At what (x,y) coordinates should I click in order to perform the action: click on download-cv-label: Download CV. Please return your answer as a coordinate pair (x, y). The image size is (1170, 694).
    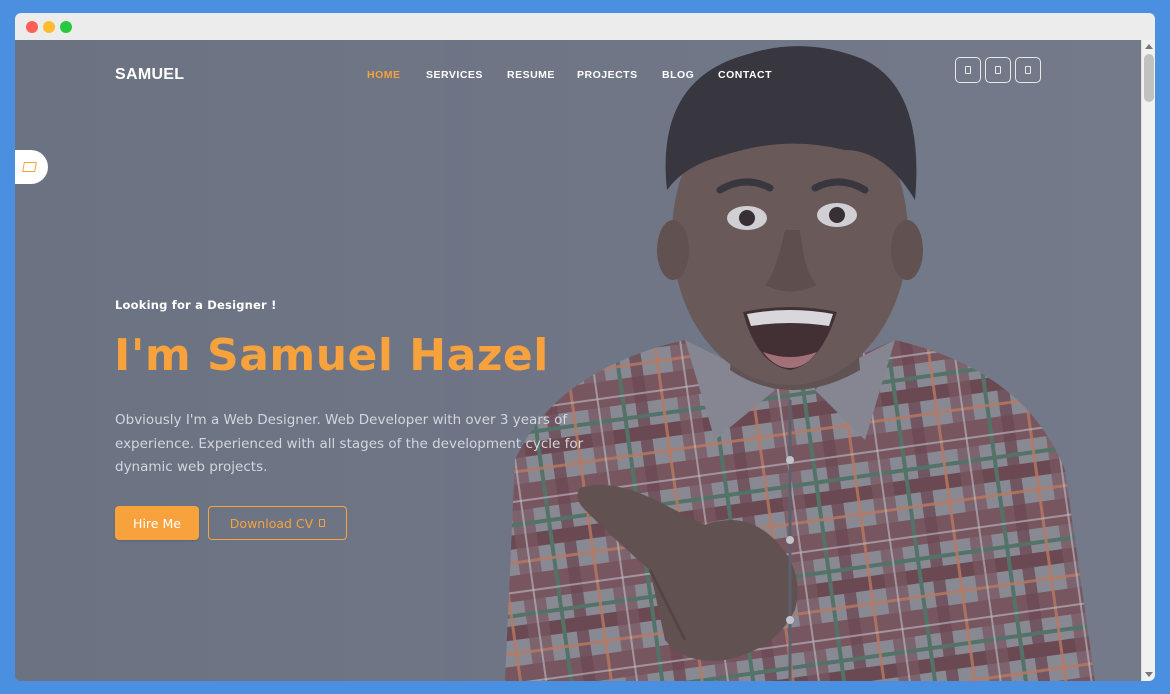
    Looking at the image, I should click on (271, 523).